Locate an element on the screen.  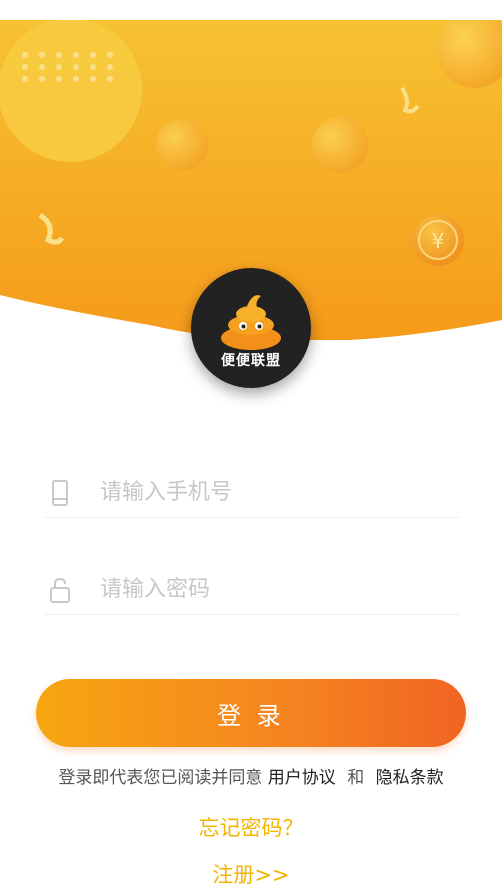
agreement-prefix: 登录即代表您已阅读并同意 is located at coordinates (160, 778).